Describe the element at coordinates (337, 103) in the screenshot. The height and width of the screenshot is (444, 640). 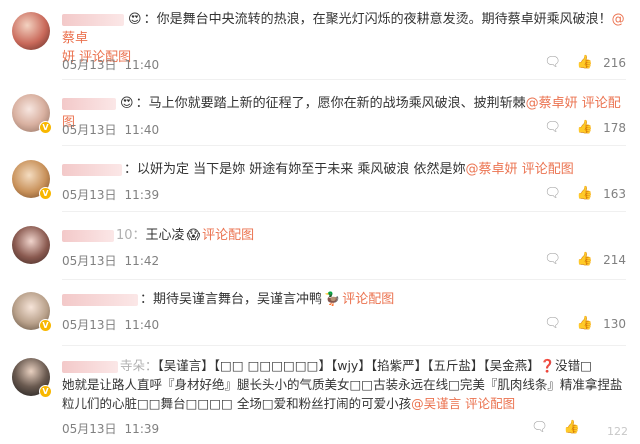
I see `comment-text: 马上你就要踏上新的征程了，愿你在新的战场乘风破浪、披荆斩棘` at that location.